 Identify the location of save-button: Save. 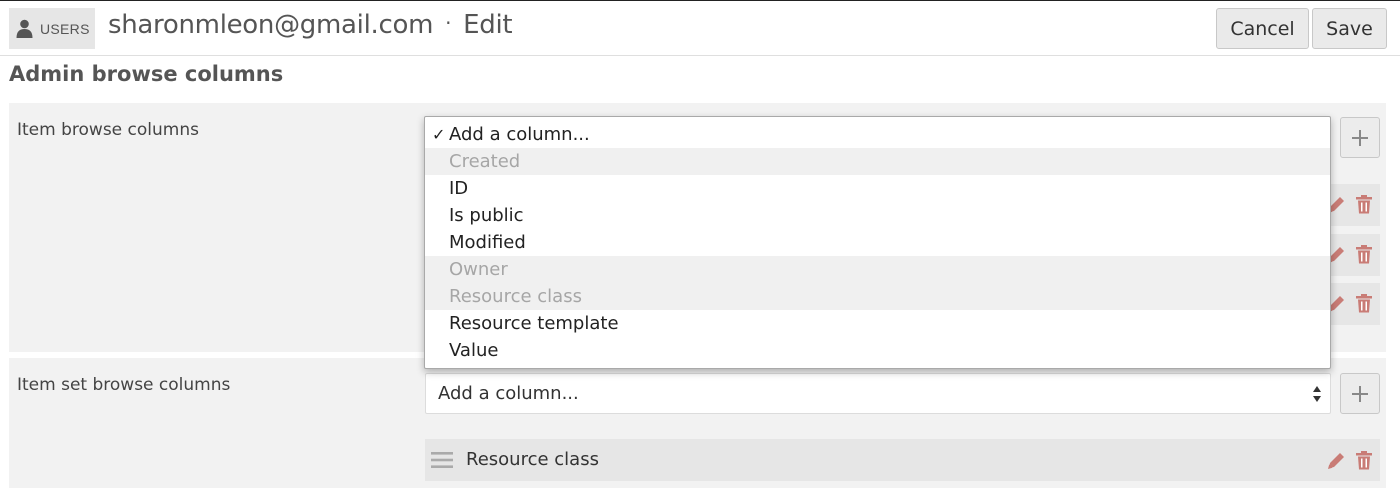
(1349, 28).